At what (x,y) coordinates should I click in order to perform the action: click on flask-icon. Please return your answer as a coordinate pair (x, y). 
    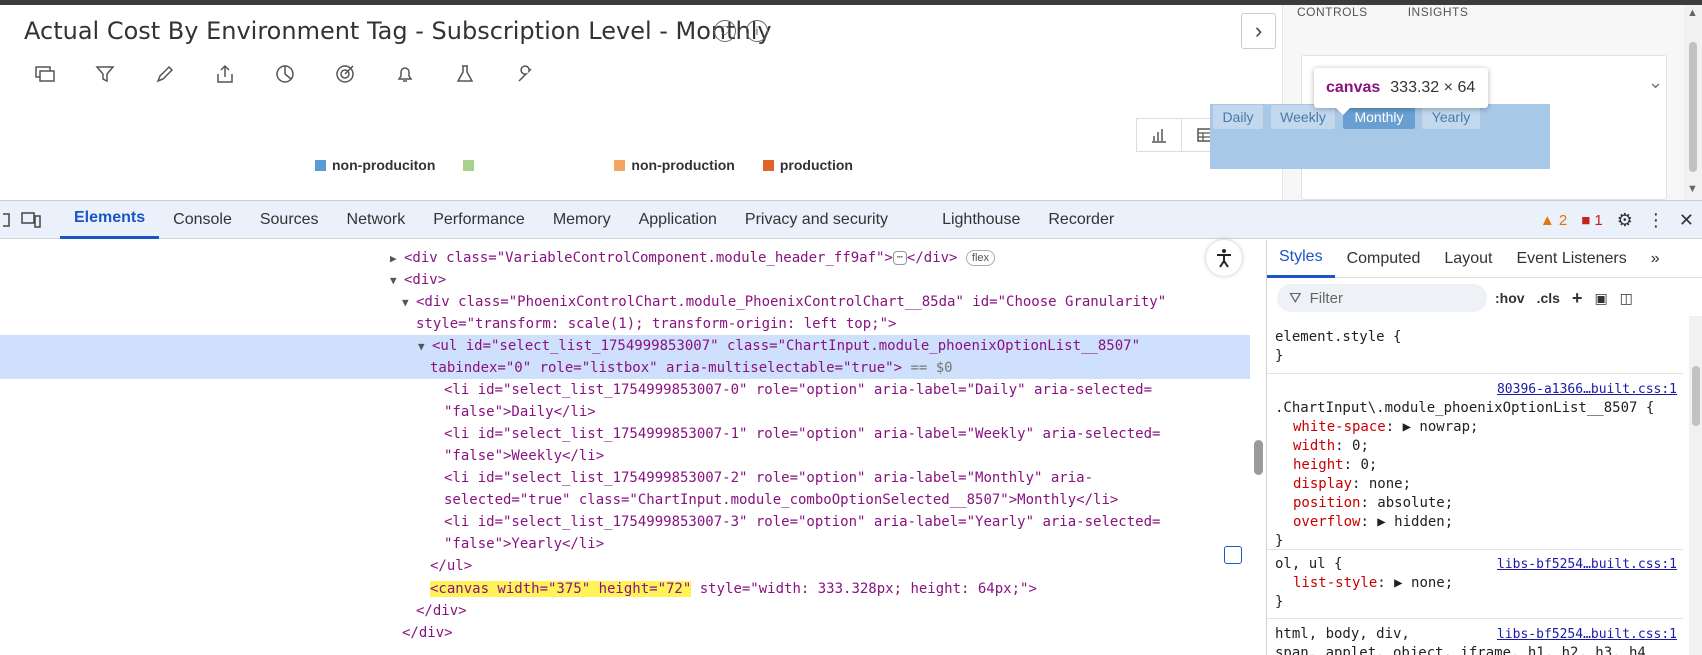
    Looking at the image, I should click on (465, 74).